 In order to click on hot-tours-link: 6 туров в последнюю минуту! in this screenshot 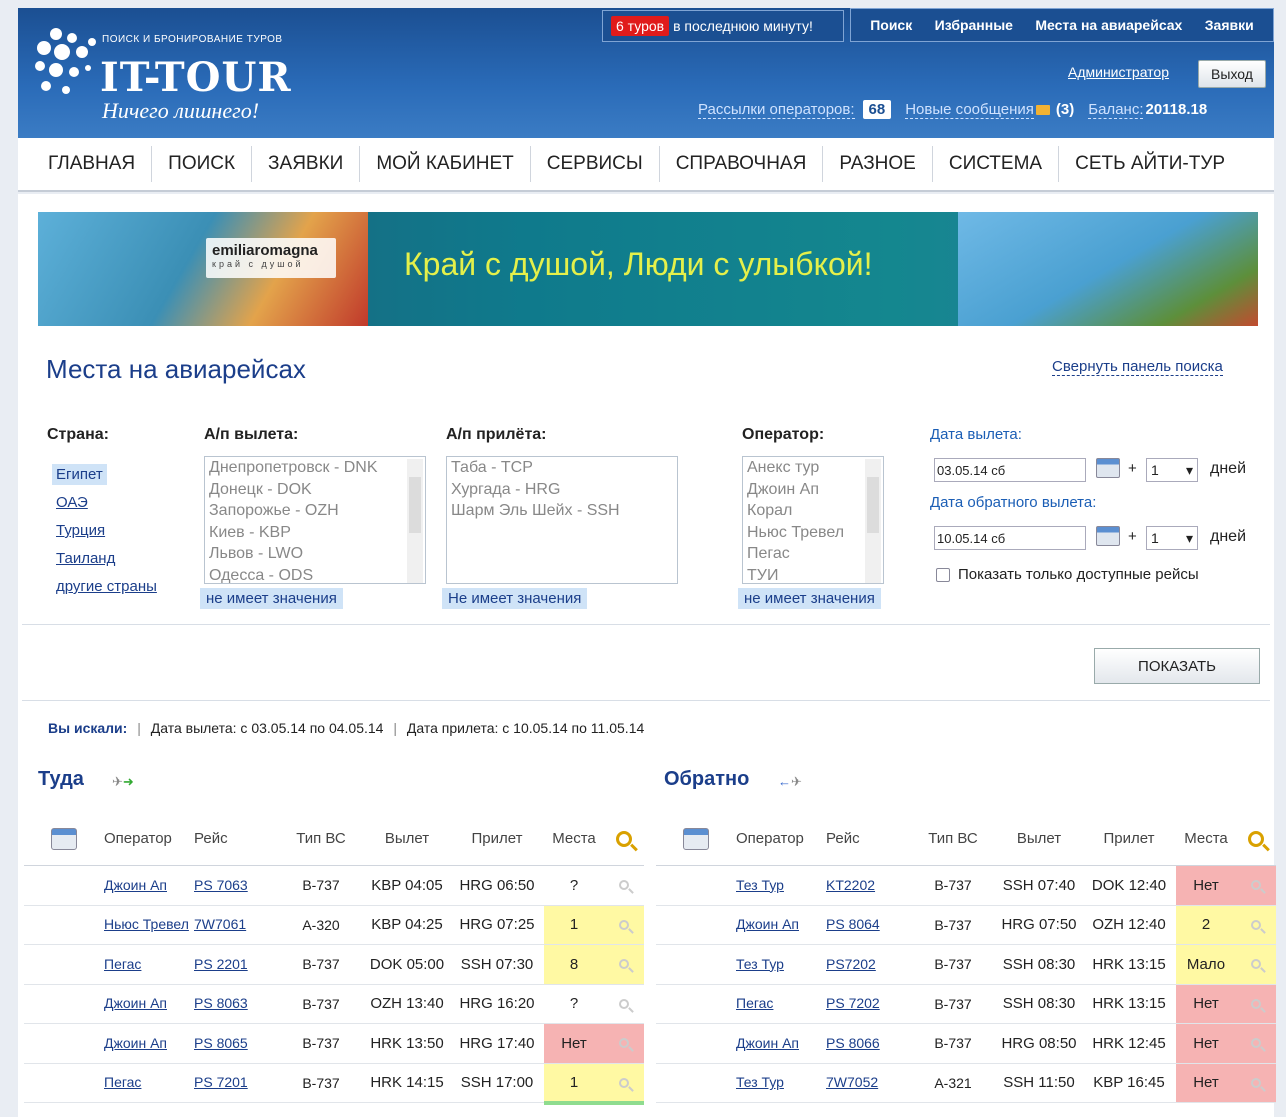, I will do `click(723, 26)`.